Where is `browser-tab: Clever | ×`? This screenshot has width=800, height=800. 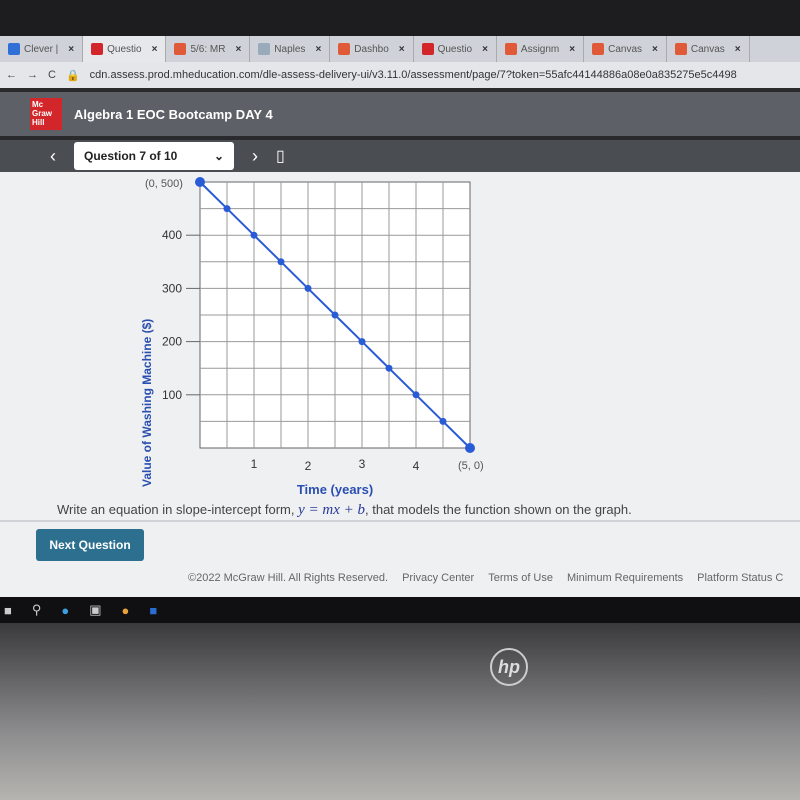 browser-tab: Clever | × is located at coordinates (42, 49).